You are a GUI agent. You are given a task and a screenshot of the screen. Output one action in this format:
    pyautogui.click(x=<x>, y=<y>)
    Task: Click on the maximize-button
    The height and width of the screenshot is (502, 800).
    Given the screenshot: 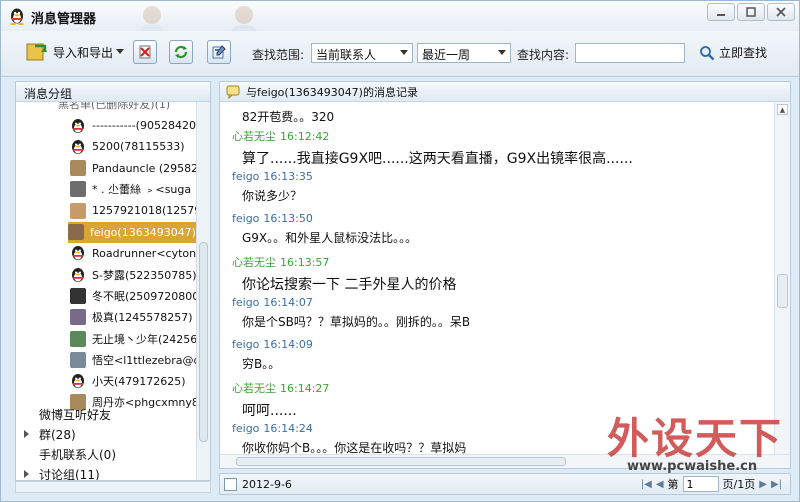 What is the action you would take?
    pyautogui.click(x=751, y=12)
    